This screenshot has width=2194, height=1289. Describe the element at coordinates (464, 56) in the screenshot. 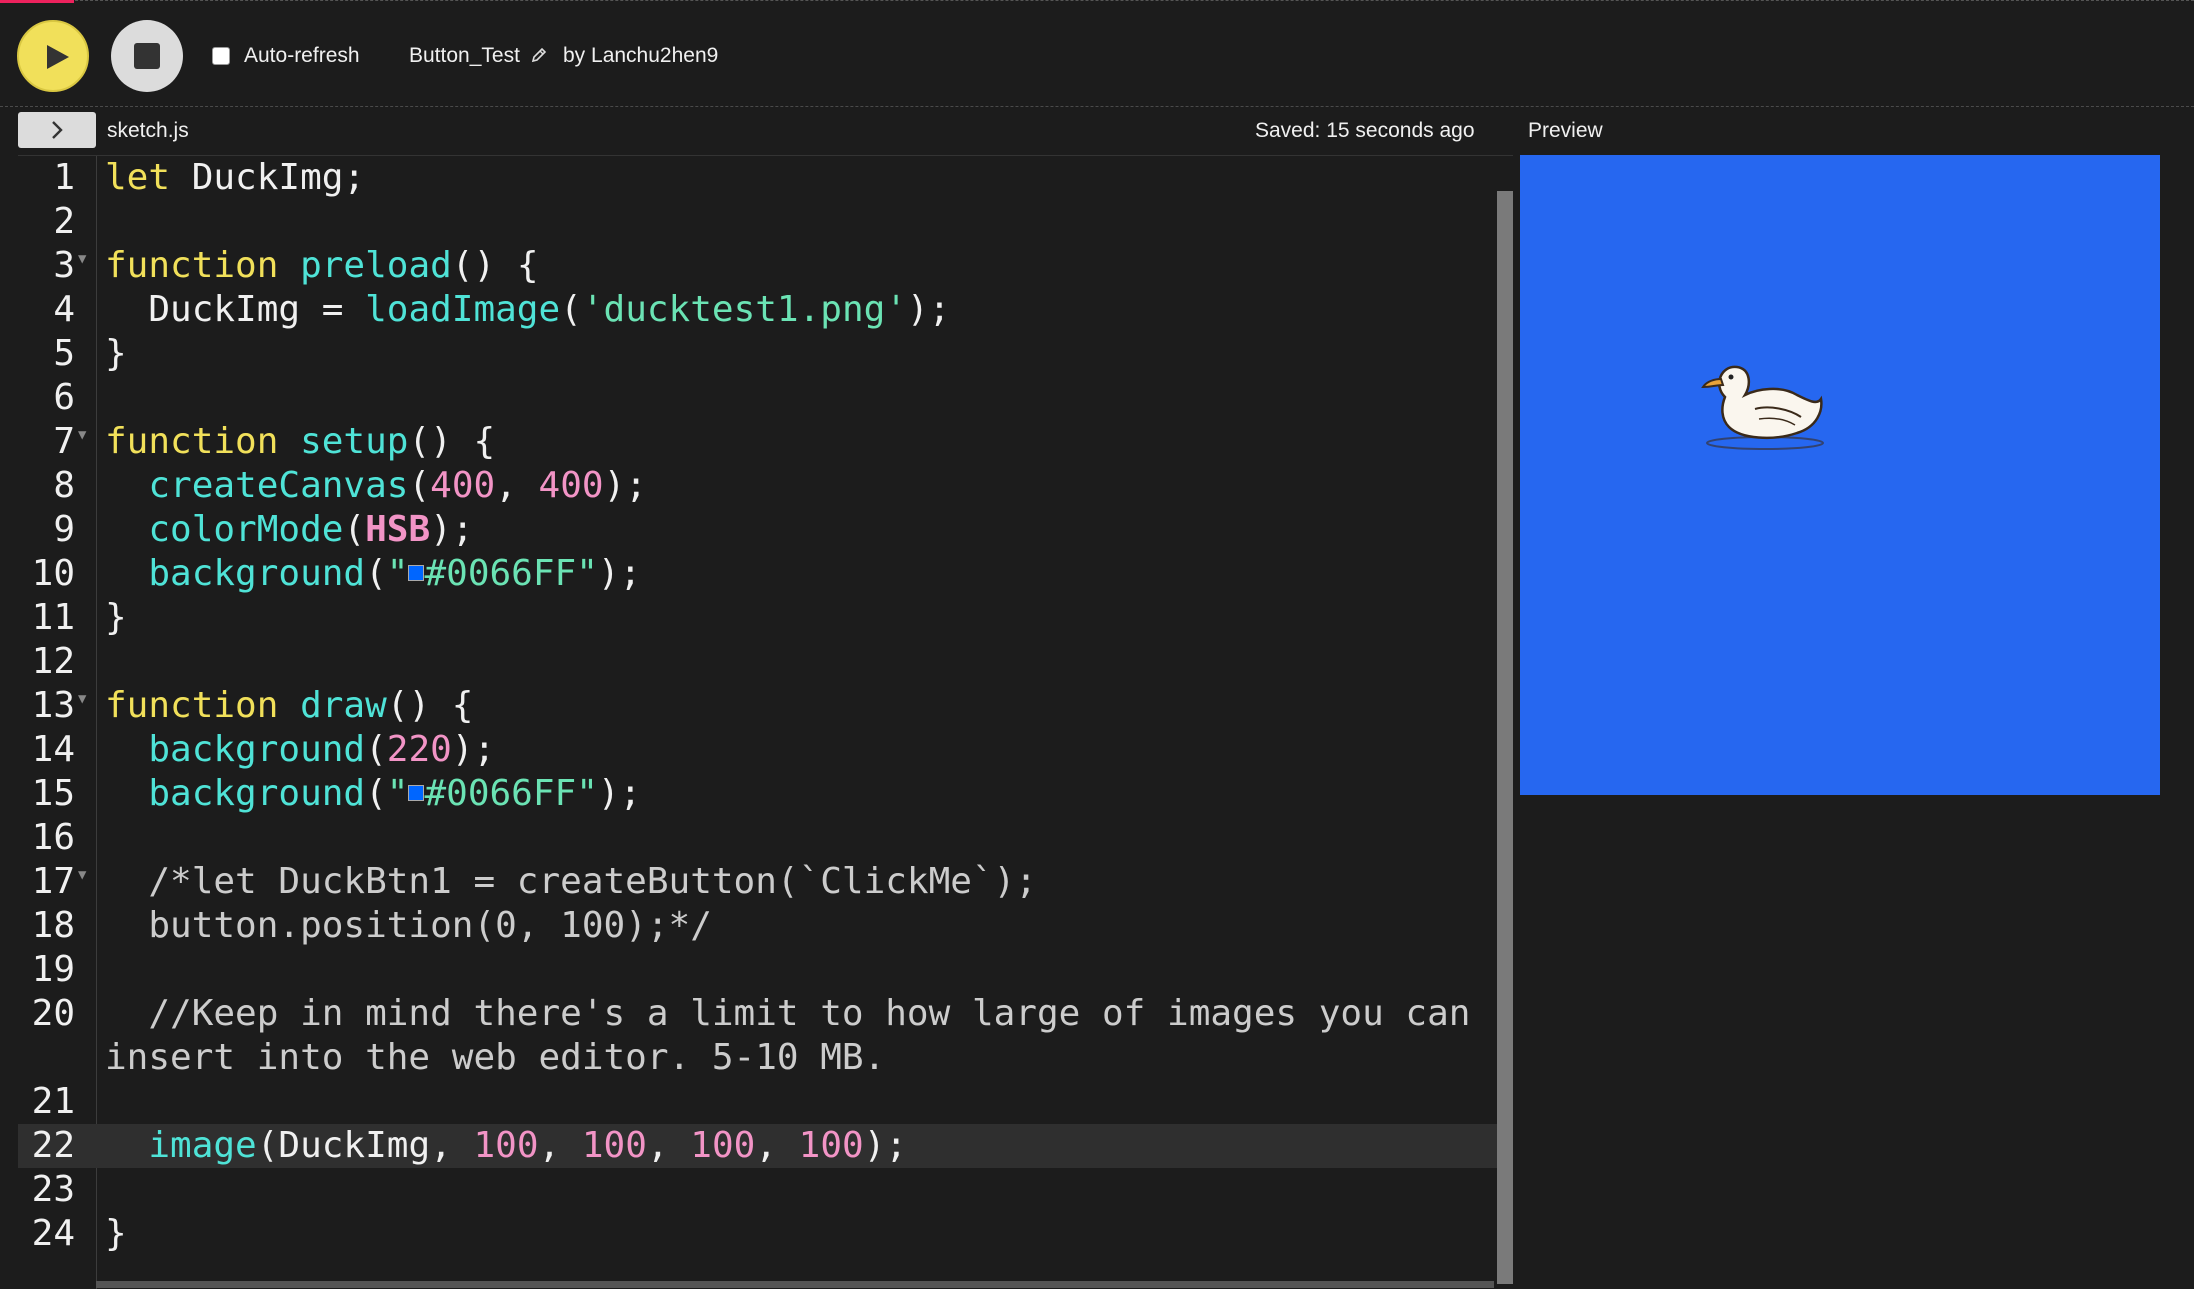

I see `project-name: Button_Test` at that location.